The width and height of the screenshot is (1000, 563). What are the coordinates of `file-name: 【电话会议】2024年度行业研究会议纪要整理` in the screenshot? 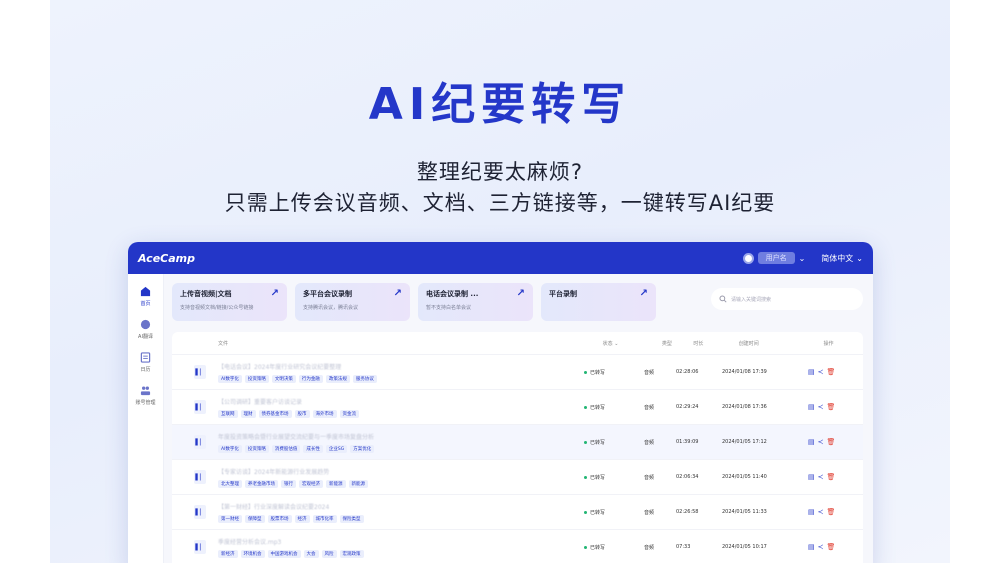 It's located at (297, 366).